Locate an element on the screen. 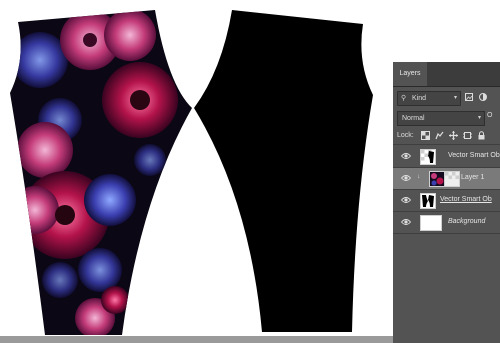 The height and width of the screenshot is (343, 500). lock-all-icon is located at coordinates (481, 135).